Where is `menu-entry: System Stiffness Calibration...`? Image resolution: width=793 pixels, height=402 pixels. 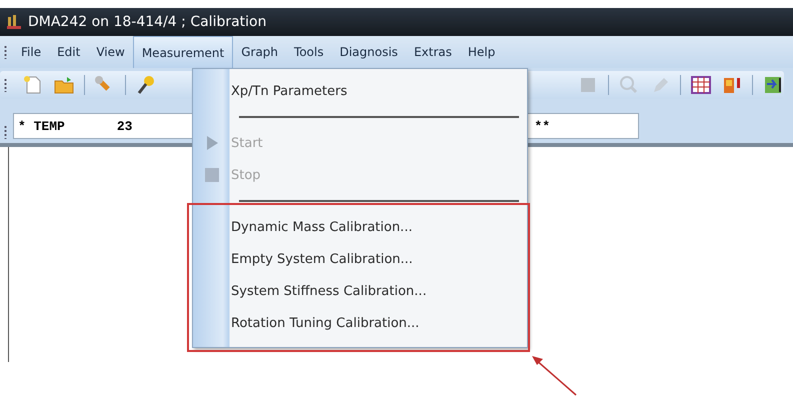 menu-entry: System Stiffness Calibration... is located at coordinates (360, 291).